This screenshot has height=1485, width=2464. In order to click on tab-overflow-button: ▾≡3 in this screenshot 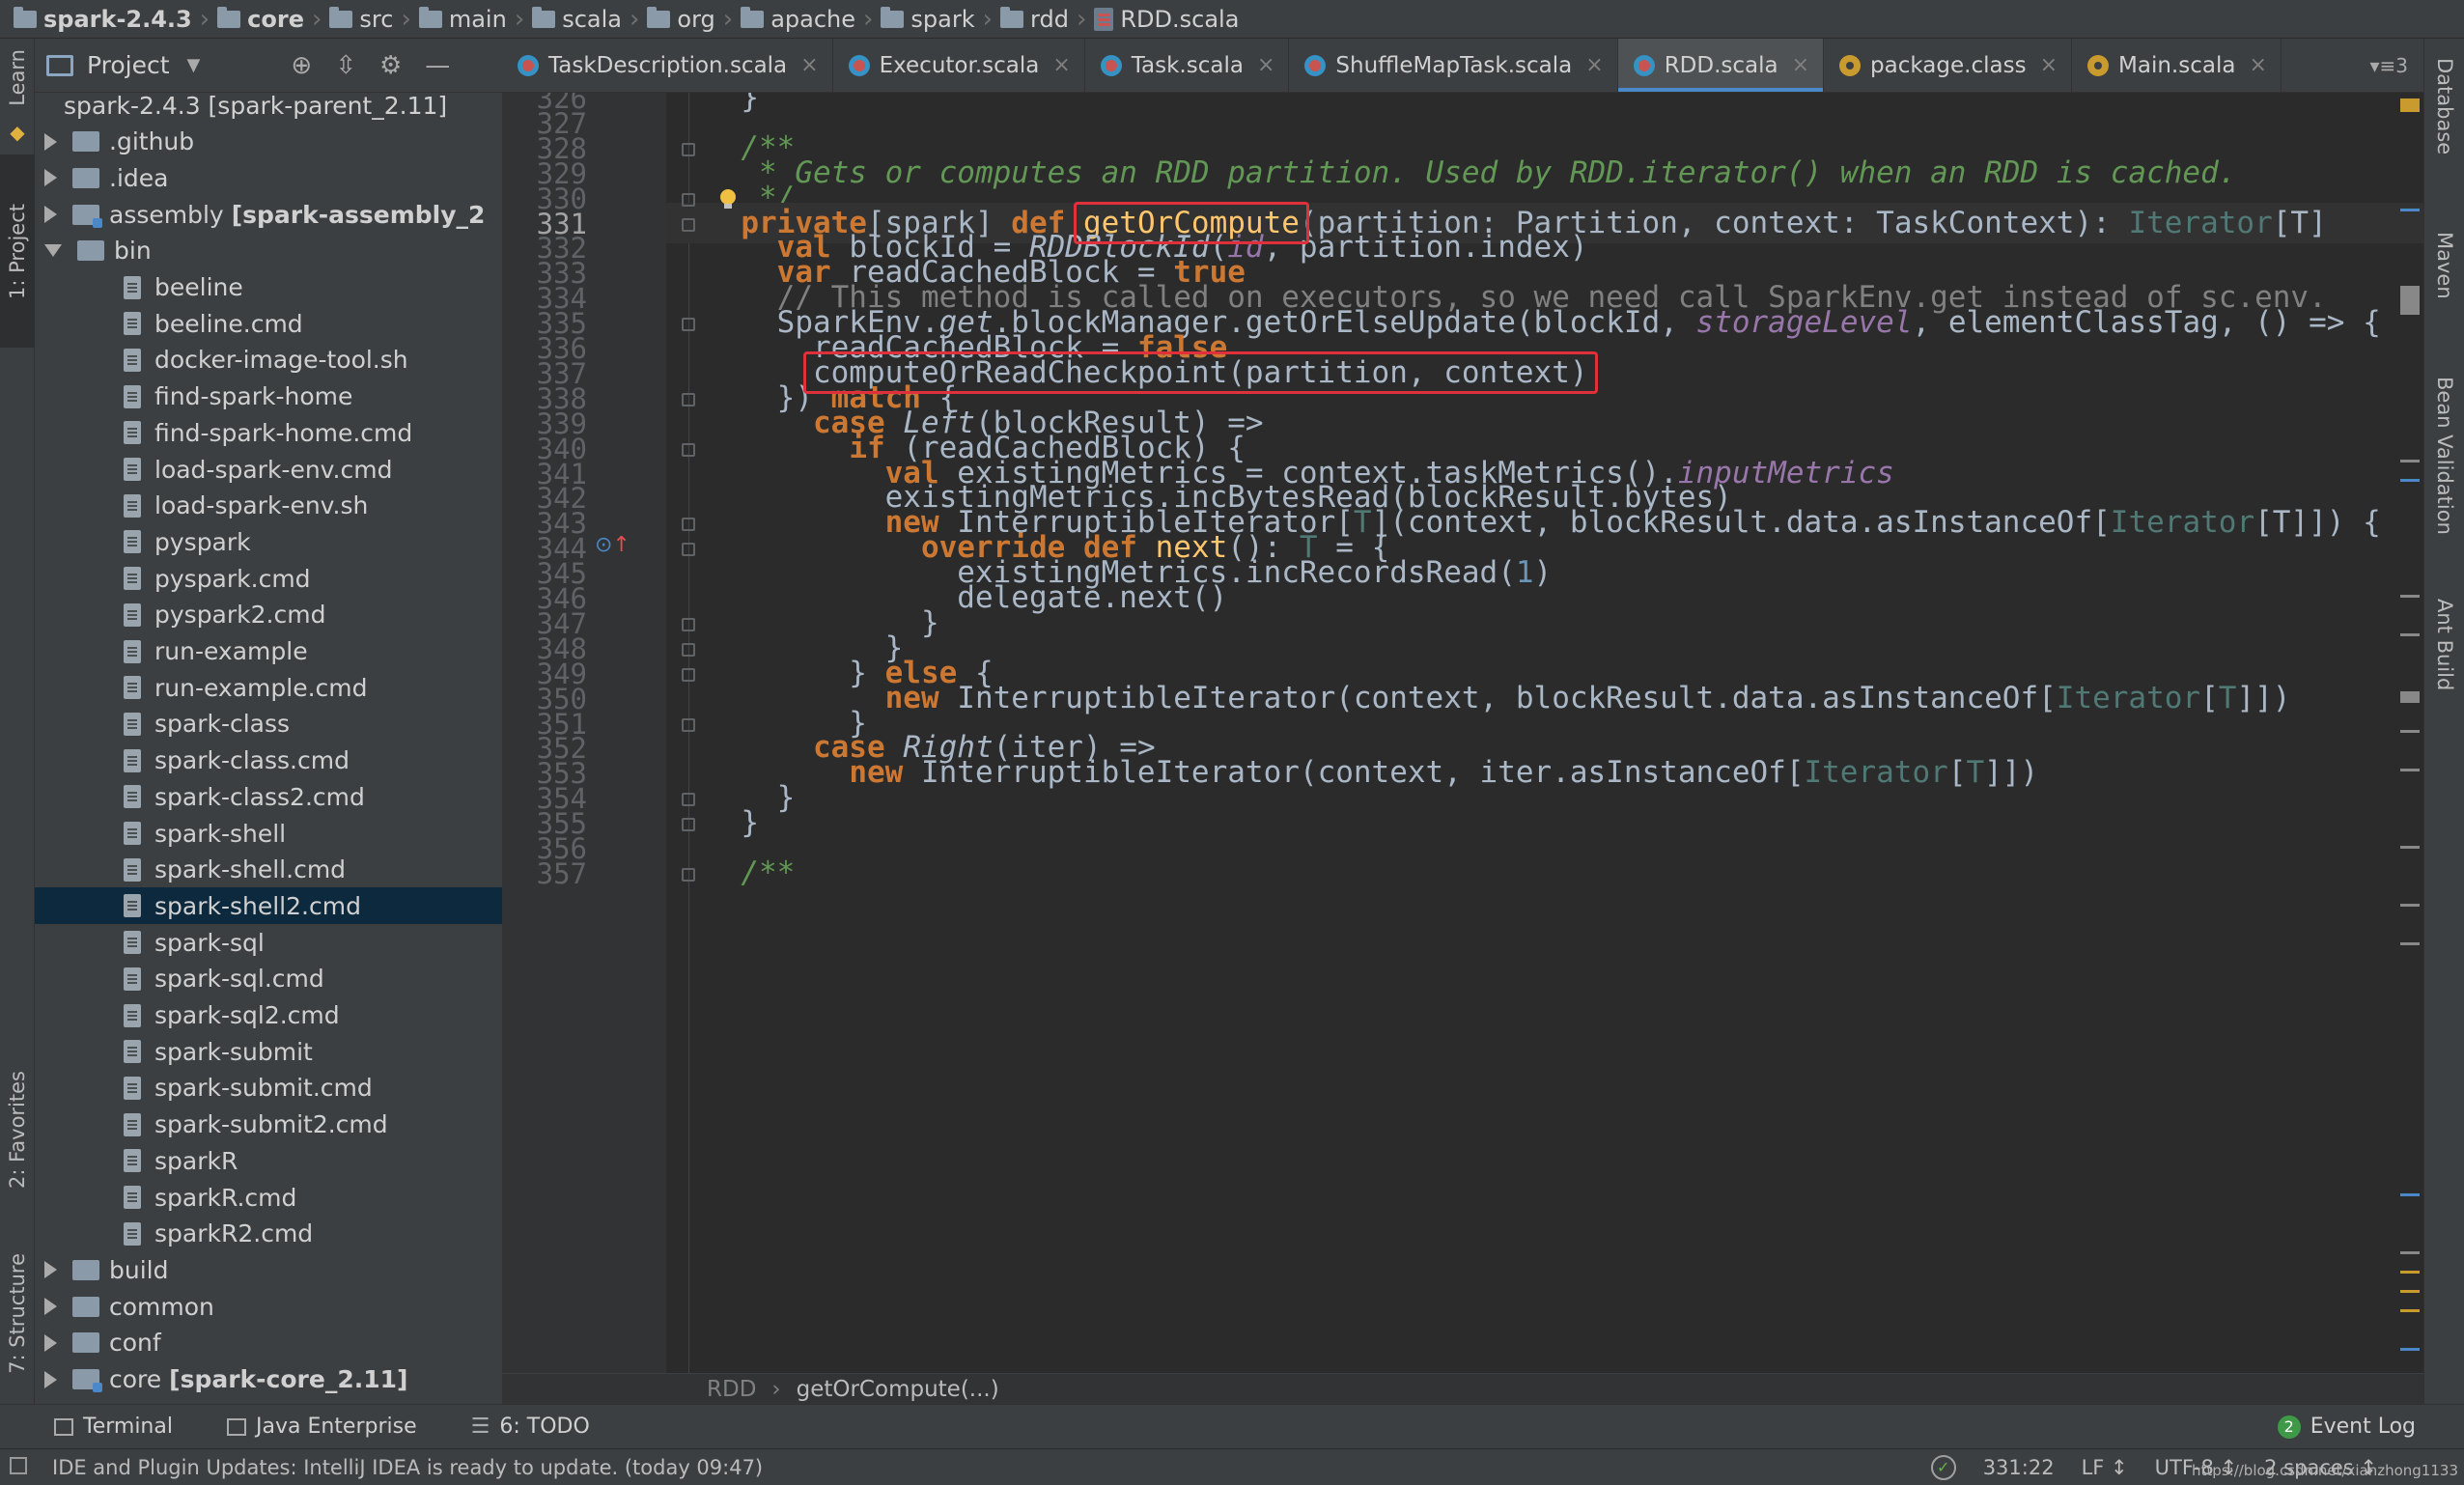, I will do `click(2389, 65)`.